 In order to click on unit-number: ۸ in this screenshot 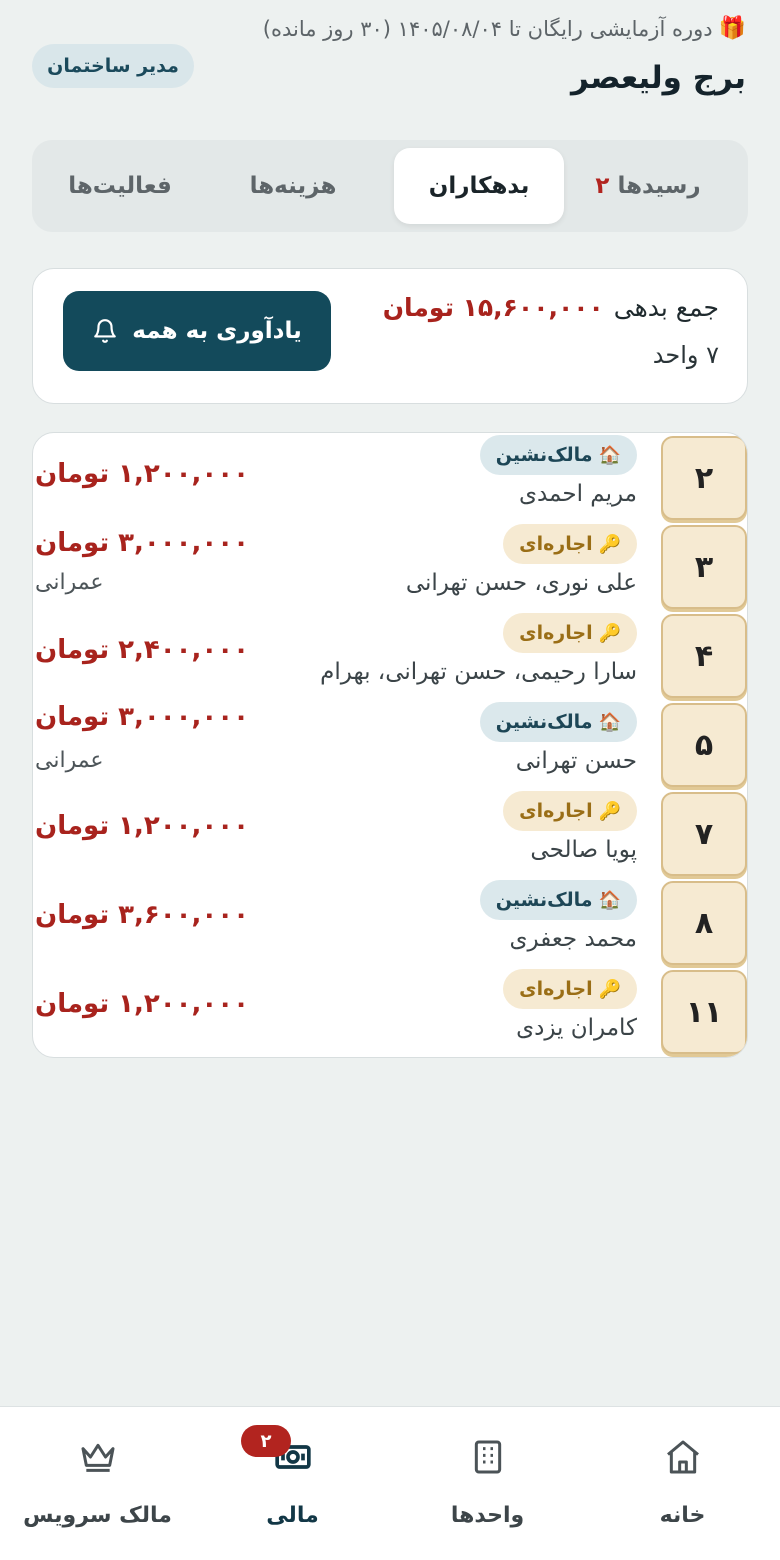, I will do `click(704, 923)`.